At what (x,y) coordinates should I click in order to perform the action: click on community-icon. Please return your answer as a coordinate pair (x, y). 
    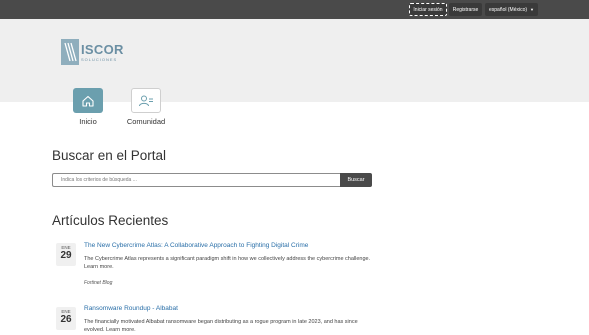
    Looking at the image, I should click on (146, 100).